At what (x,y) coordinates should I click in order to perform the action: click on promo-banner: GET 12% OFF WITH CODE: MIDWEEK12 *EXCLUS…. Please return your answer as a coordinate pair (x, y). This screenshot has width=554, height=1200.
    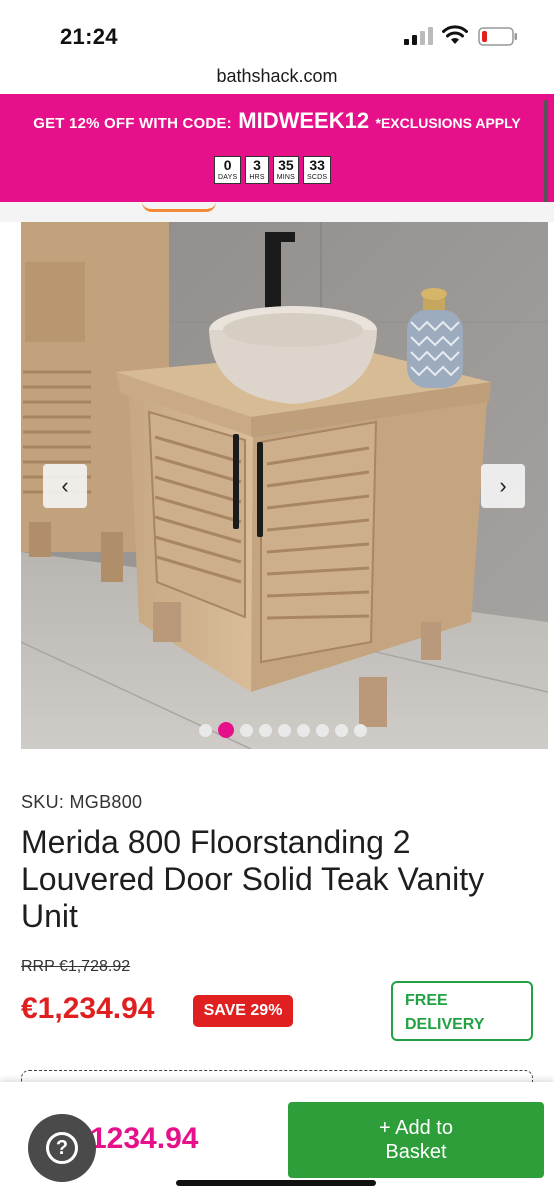
    Looking at the image, I should click on (277, 148).